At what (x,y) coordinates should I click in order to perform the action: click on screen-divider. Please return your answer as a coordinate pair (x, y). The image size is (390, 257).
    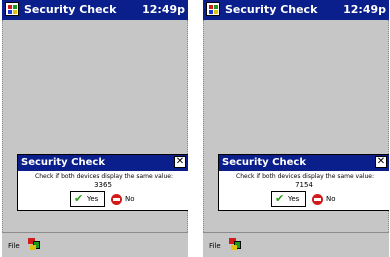
    Looking at the image, I should click on (194, 128).